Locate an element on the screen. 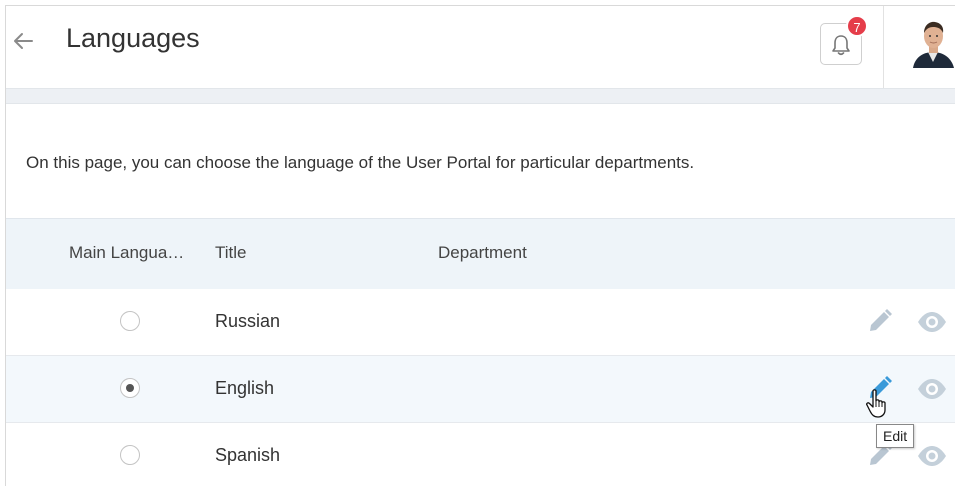  page-title: Languages is located at coordinates (133, 38).